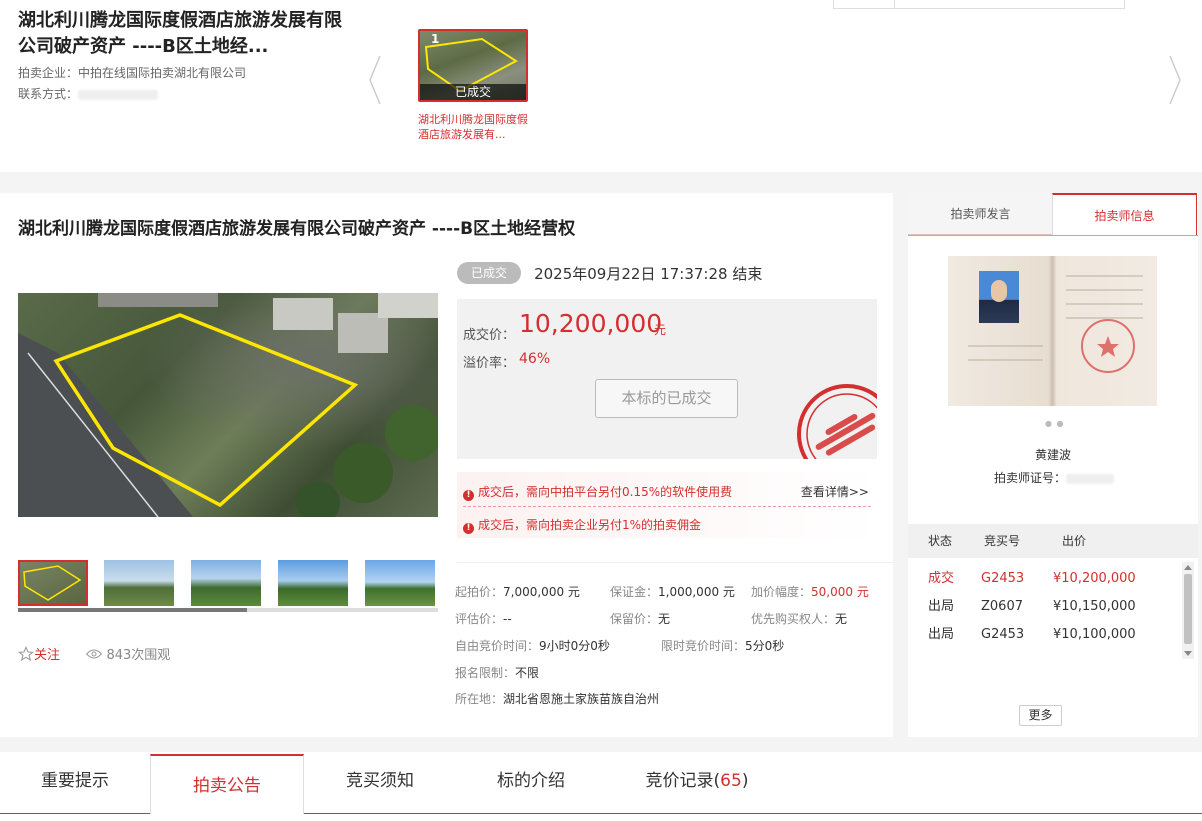 This screenshot has width=1202, height=821. Describe the element at coordinates (799, 618) in the screenshot. I see `priority-buyer: 优先购买权人：无` at that location.